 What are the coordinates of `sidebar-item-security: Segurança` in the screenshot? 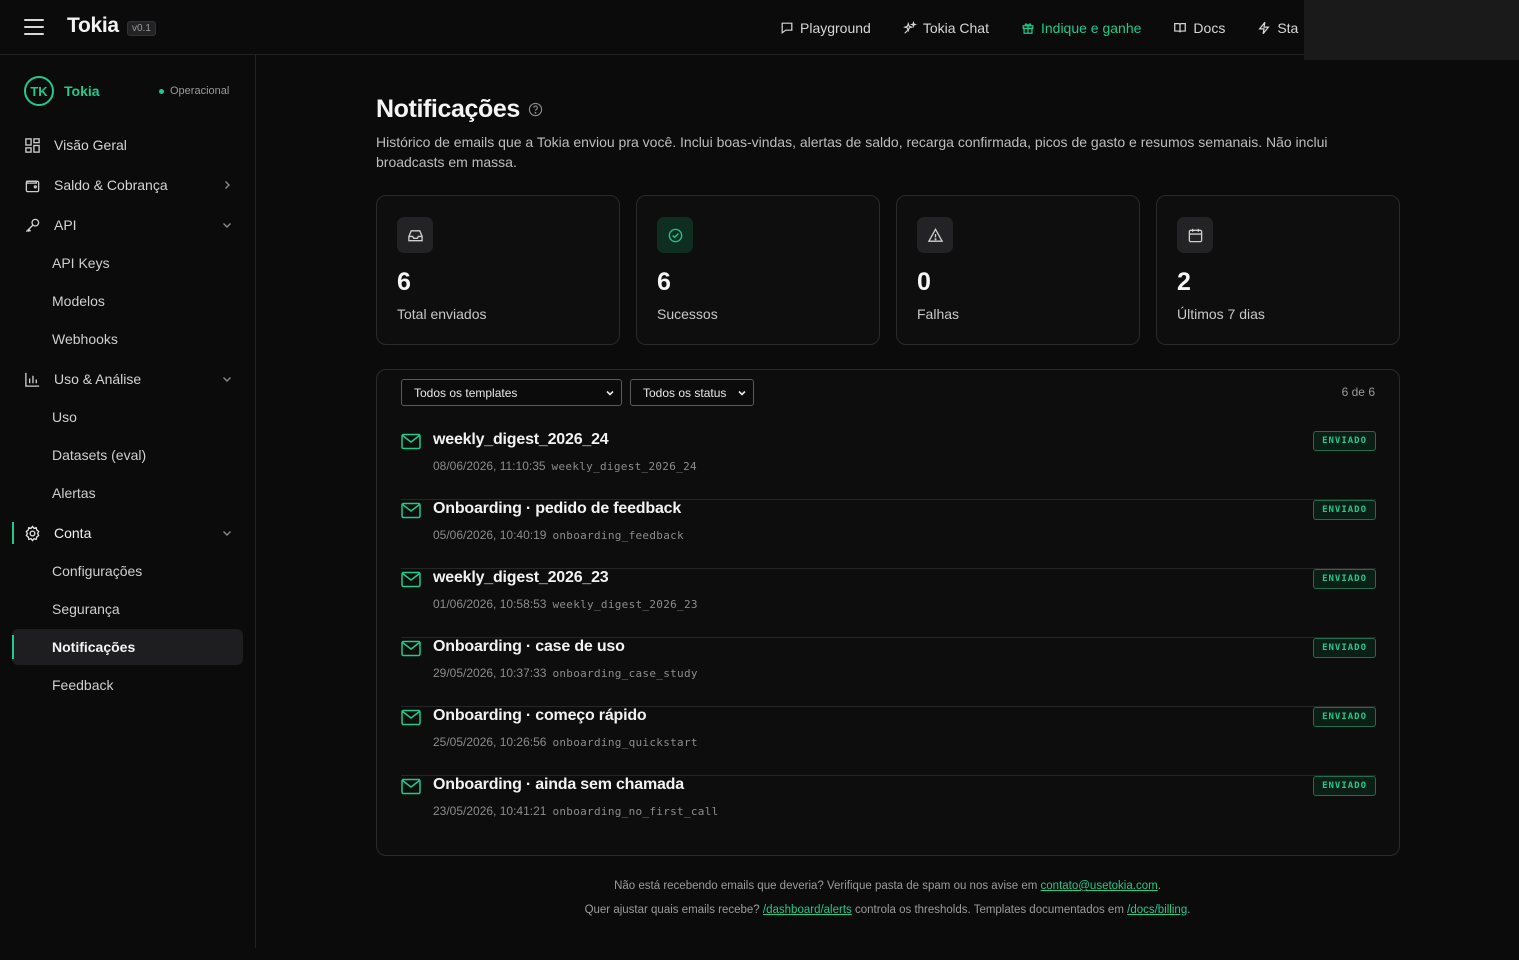 It's located at (127, 609).